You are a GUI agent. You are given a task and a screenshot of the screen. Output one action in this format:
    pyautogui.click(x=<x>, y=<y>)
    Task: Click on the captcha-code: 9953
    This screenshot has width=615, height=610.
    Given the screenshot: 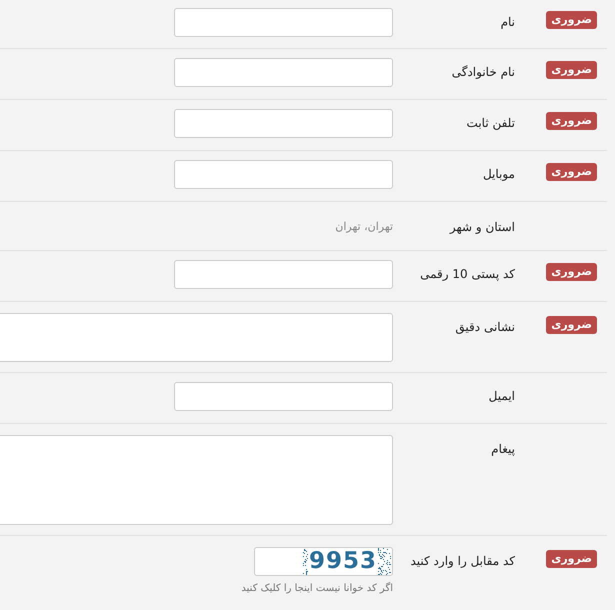 What is the action you would take?
    pyautogui.click(x=343, y=561)
    